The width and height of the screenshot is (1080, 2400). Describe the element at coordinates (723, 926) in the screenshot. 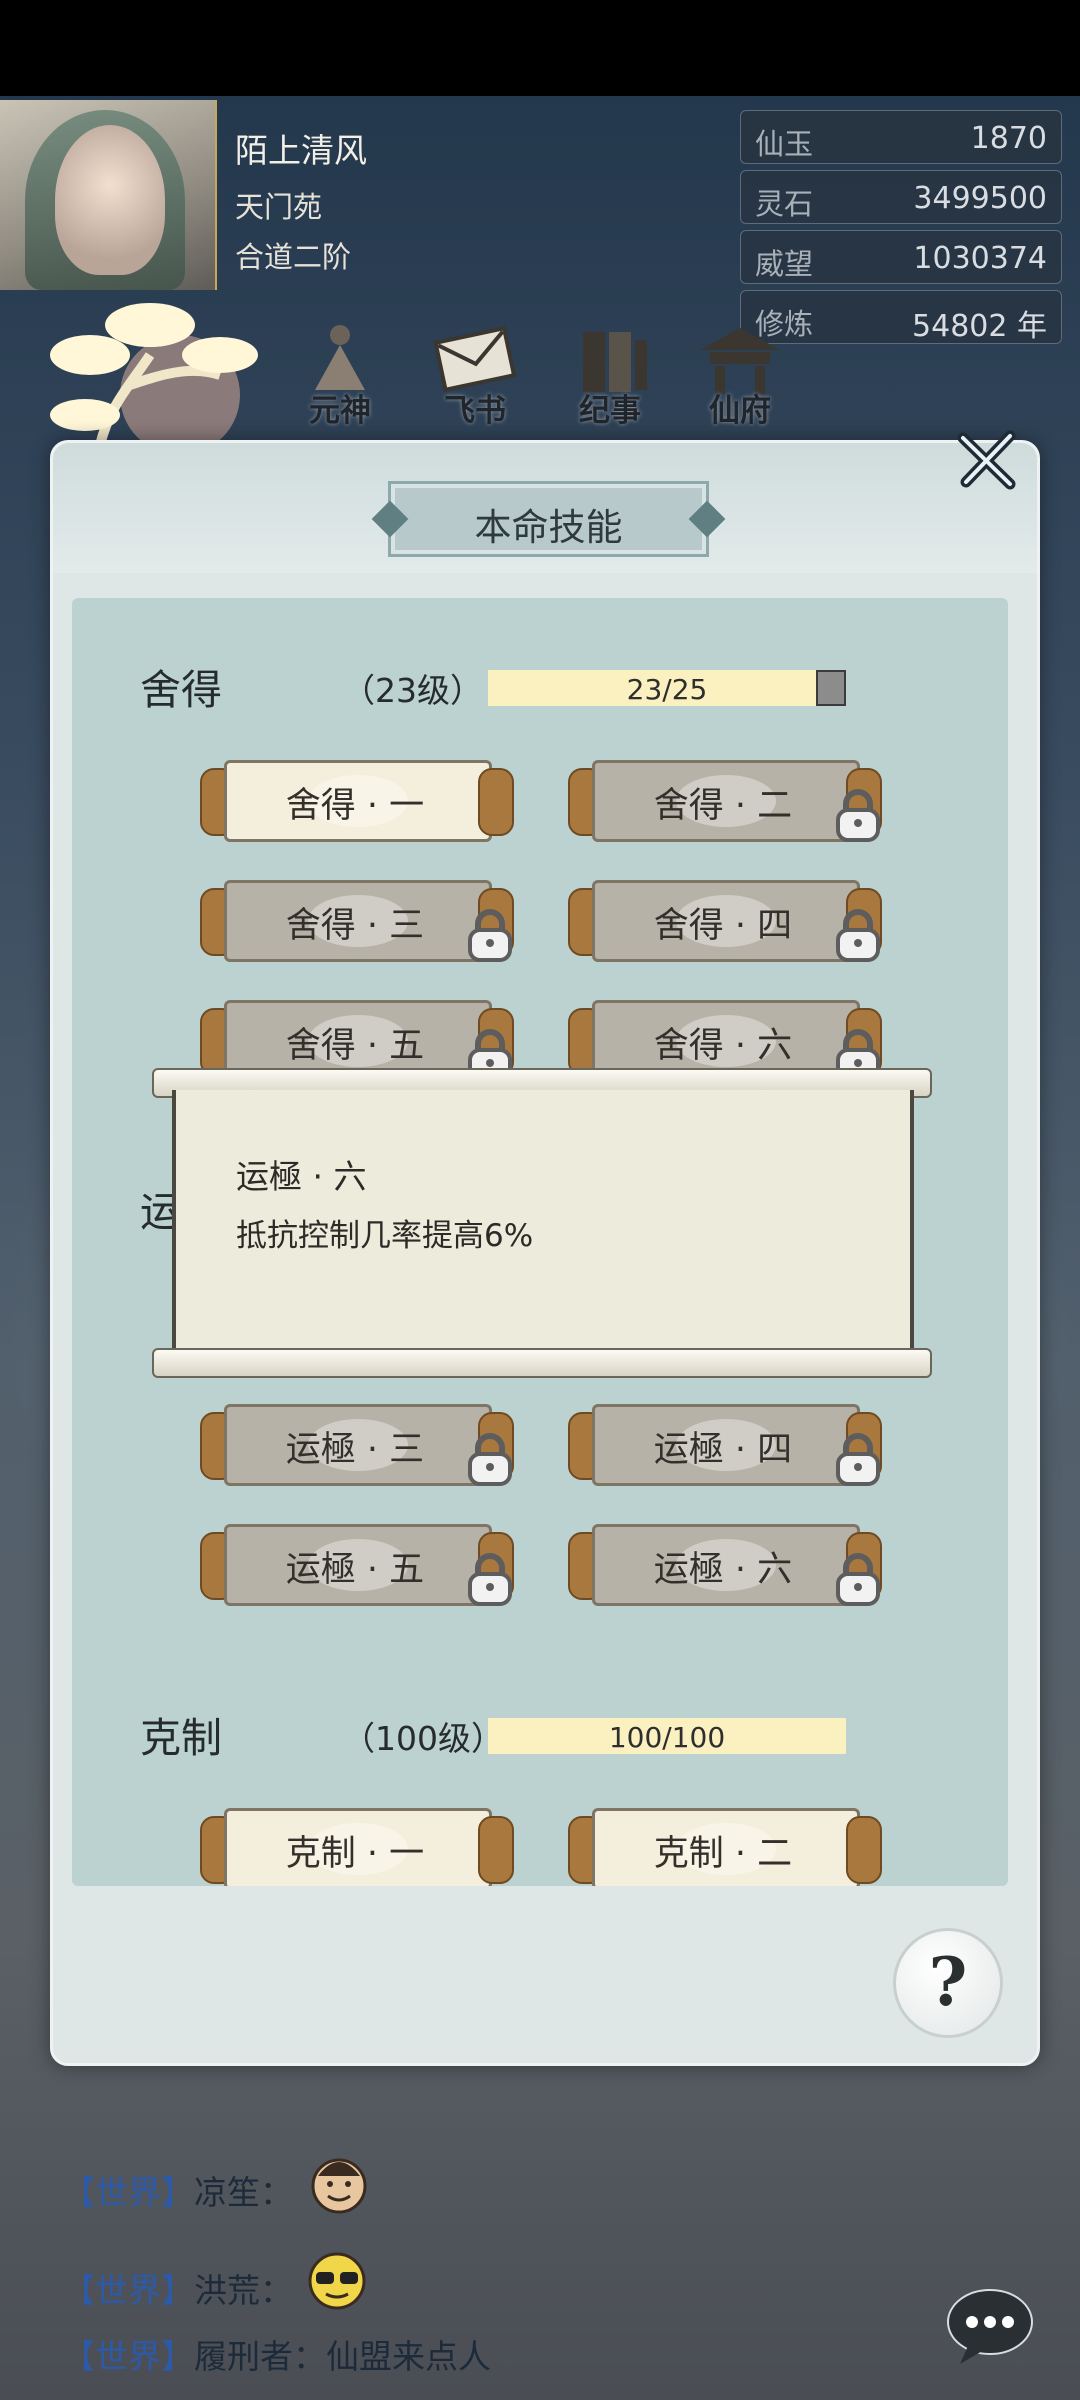

I see `skill-label: 舍得 · 四` at that location.